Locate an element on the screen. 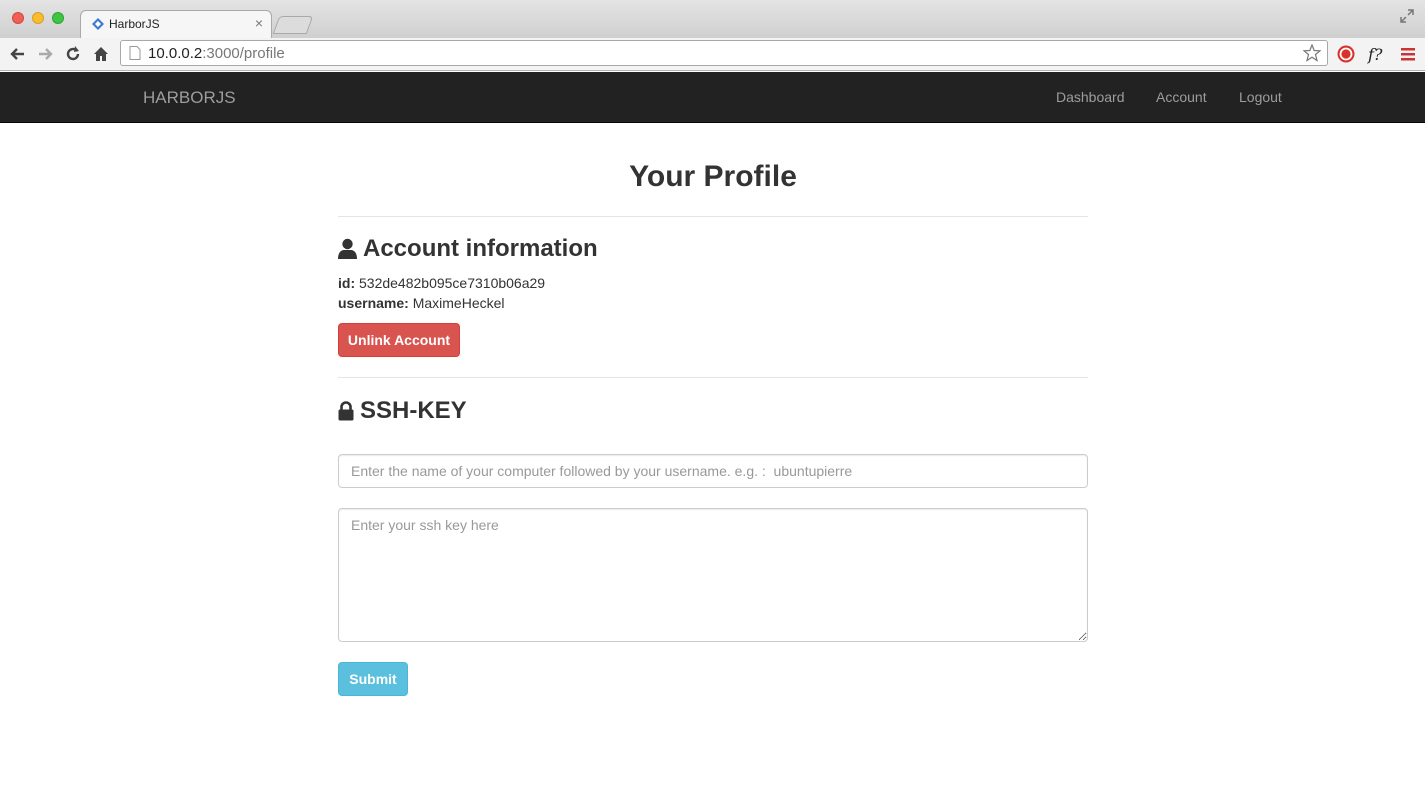 The image size is (1425, 809). window-minimize-button is located at coordinates (38, 18).